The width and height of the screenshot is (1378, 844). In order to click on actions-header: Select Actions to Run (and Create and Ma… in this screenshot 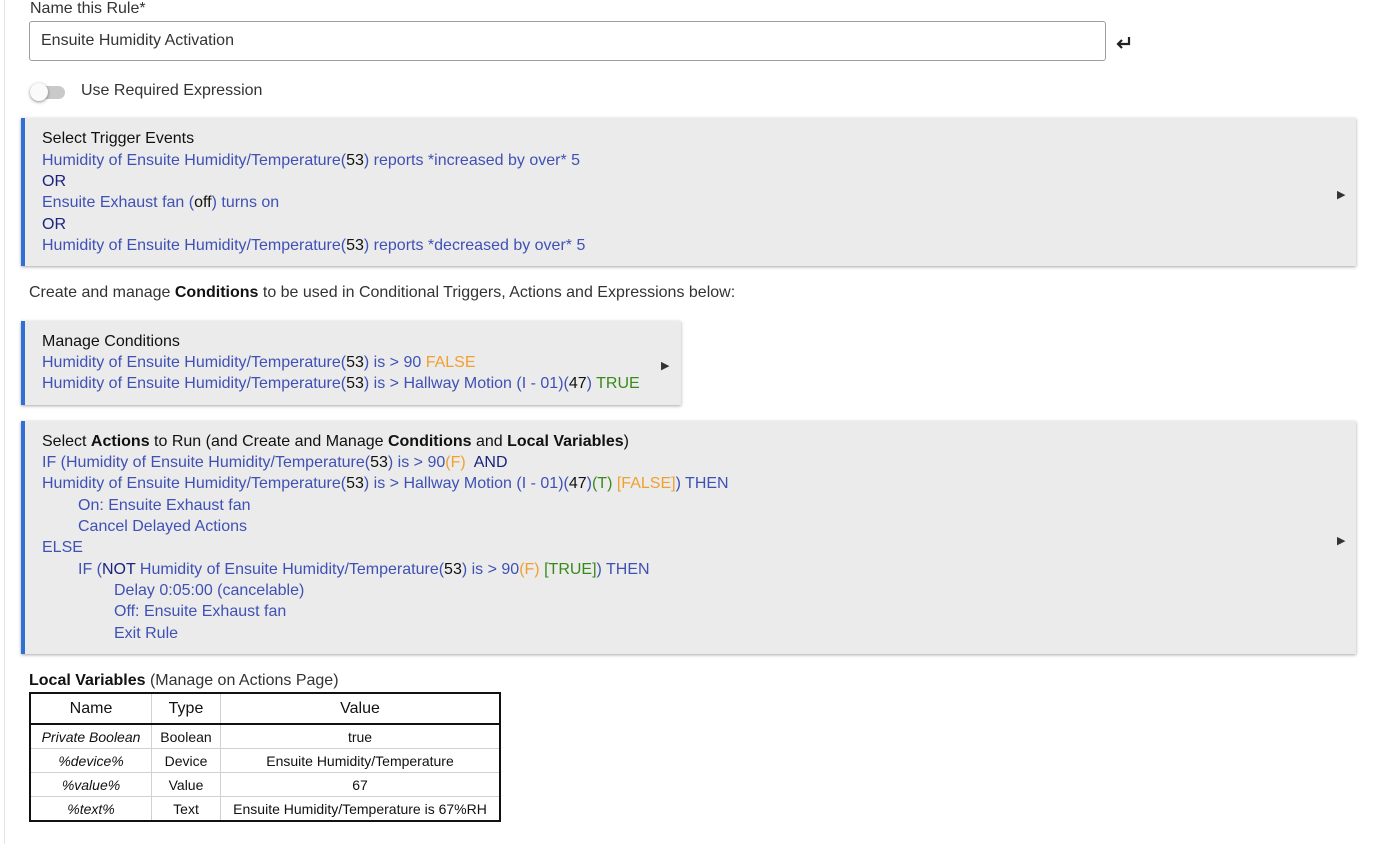, I will do `click(335, 441)`.